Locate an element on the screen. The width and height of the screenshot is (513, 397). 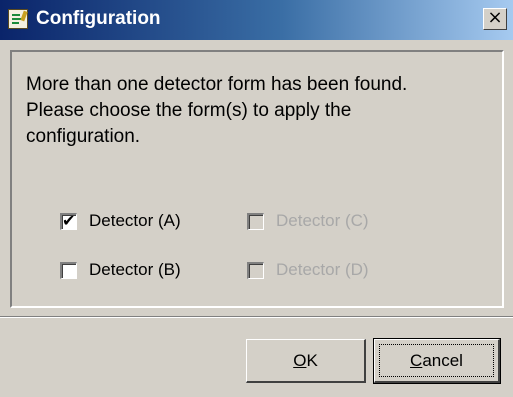
ok-button: OK is located at coordinates (306, 361).